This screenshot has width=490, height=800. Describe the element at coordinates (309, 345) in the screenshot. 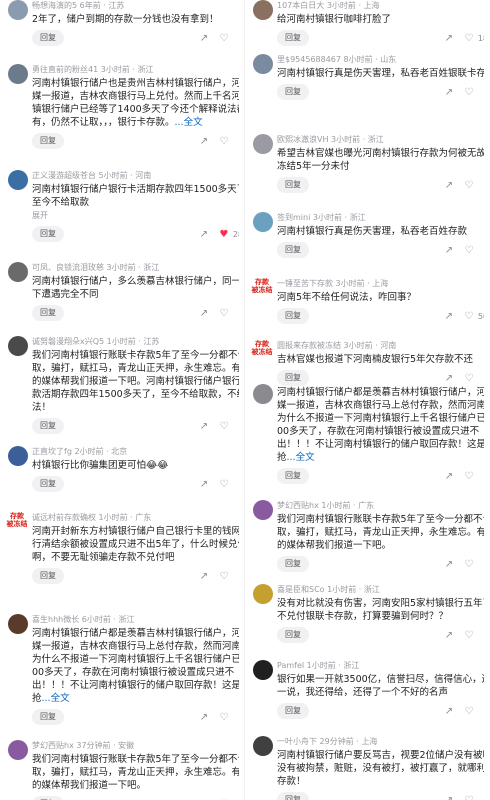

I see `username: 圆报来存款被冻结` at that location.